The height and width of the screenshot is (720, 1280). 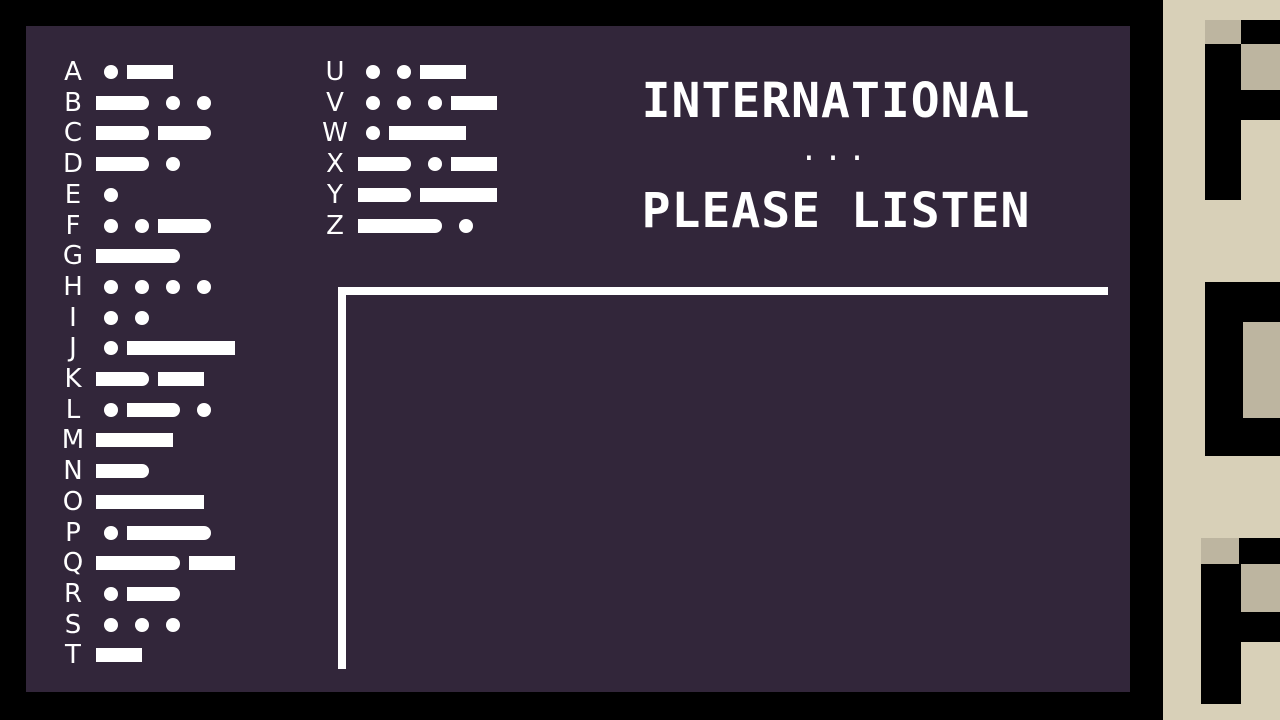 What do you see at coordinates (452, 226) in the screenshot?
I see `morse-row-z: Z` at bounding box center [452, 226].